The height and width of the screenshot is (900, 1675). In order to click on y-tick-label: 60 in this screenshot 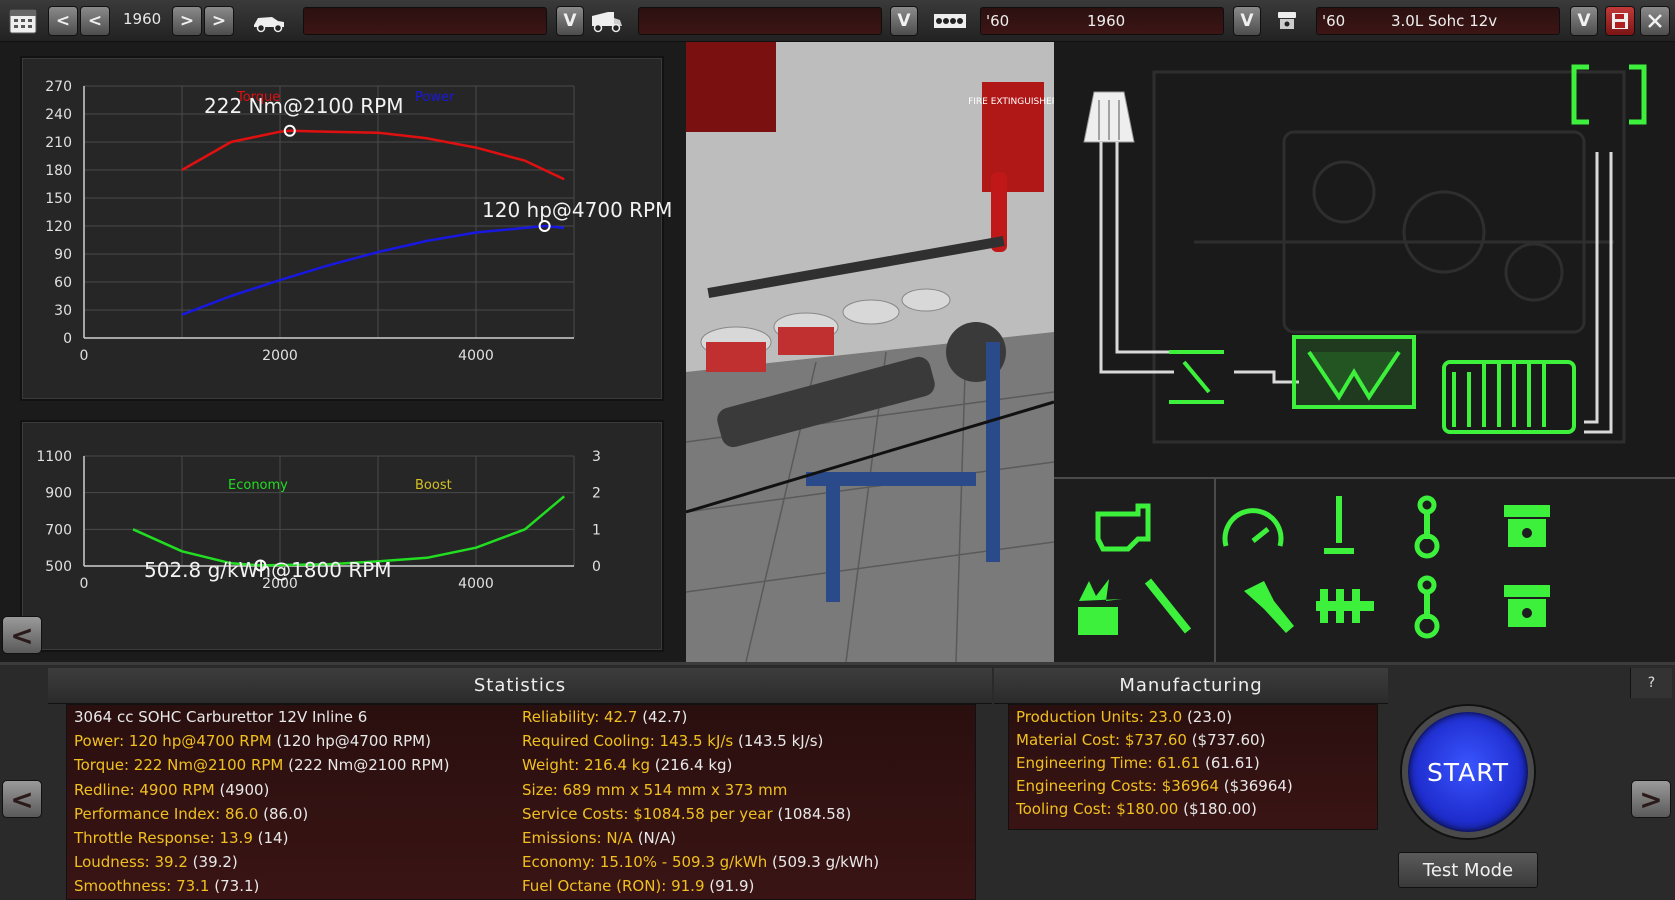, I will do `click(63, 283)`.